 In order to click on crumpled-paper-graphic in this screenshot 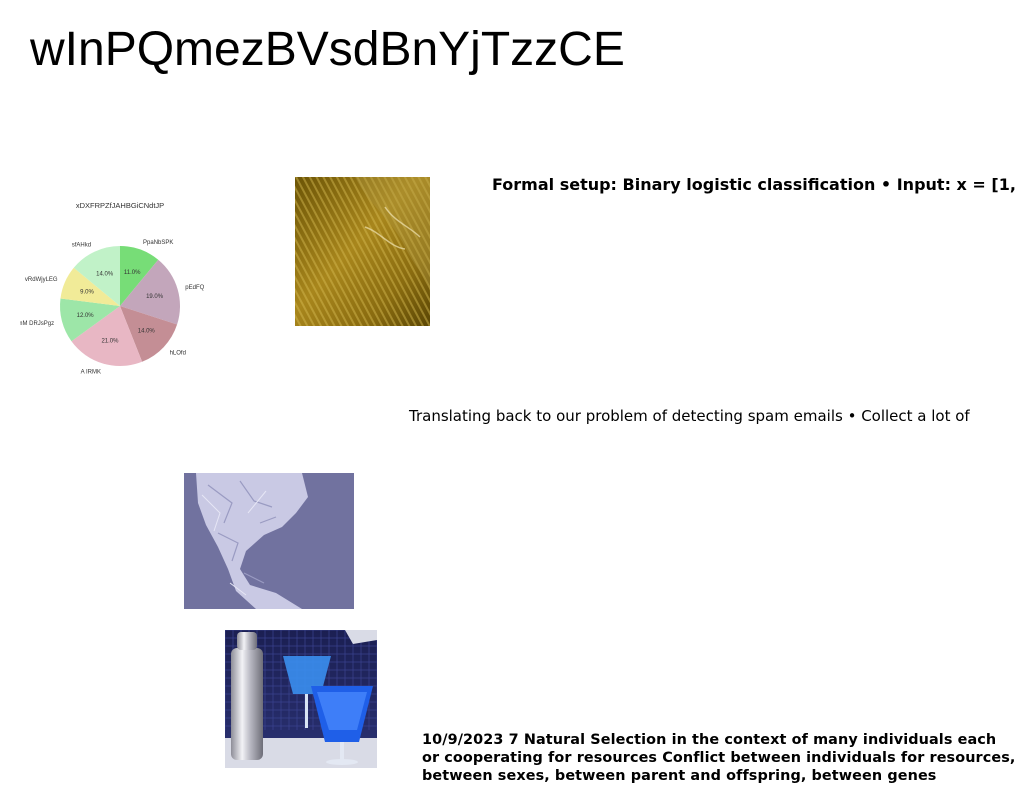, I will do `click(269, 541)`.